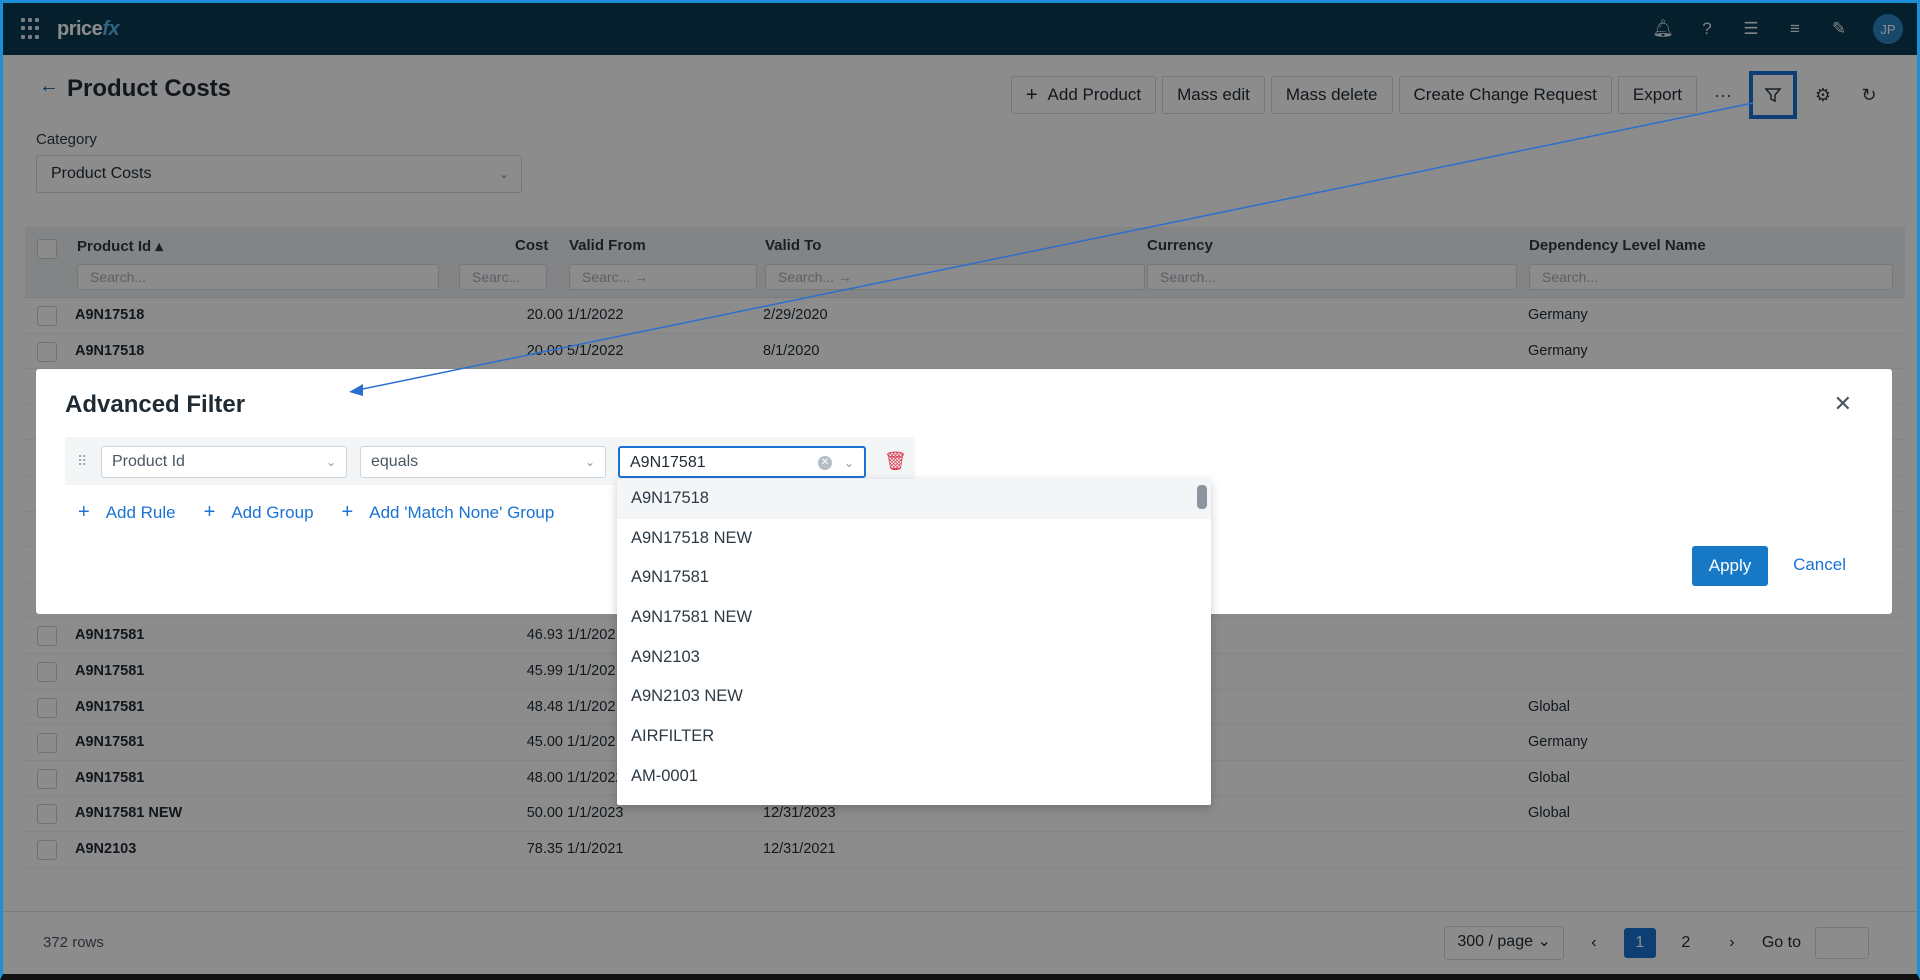 Image resolution: width=1920 pixels, height=980 pixels. What do you see at coordinates (825, 463) in the screenshot?
I see `clear-icon: ✕` at bounding box center [825, 463].